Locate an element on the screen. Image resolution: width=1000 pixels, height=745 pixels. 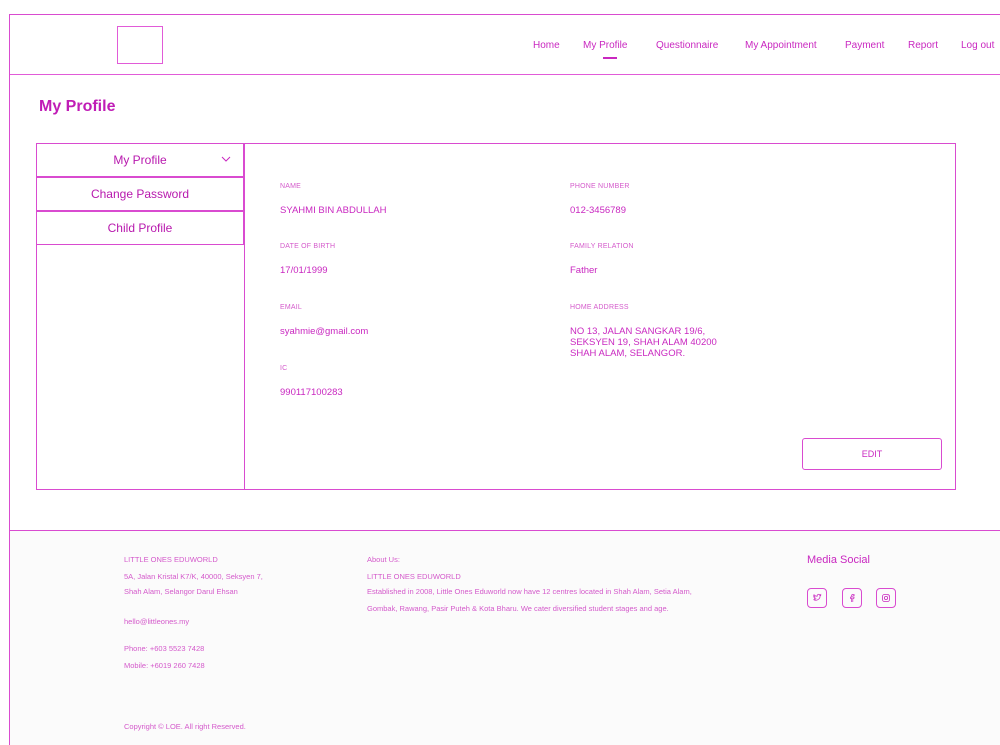
chevron-down-icon is located at coordinates (226, 159).